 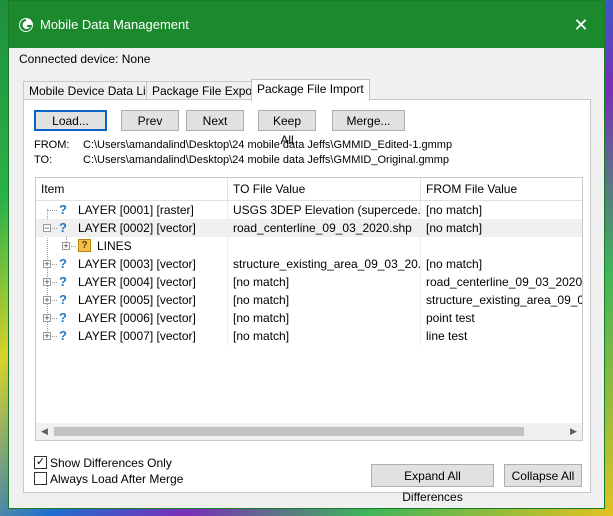 I want to click on table-row: + ? LINES, so click(x=309, y=246).